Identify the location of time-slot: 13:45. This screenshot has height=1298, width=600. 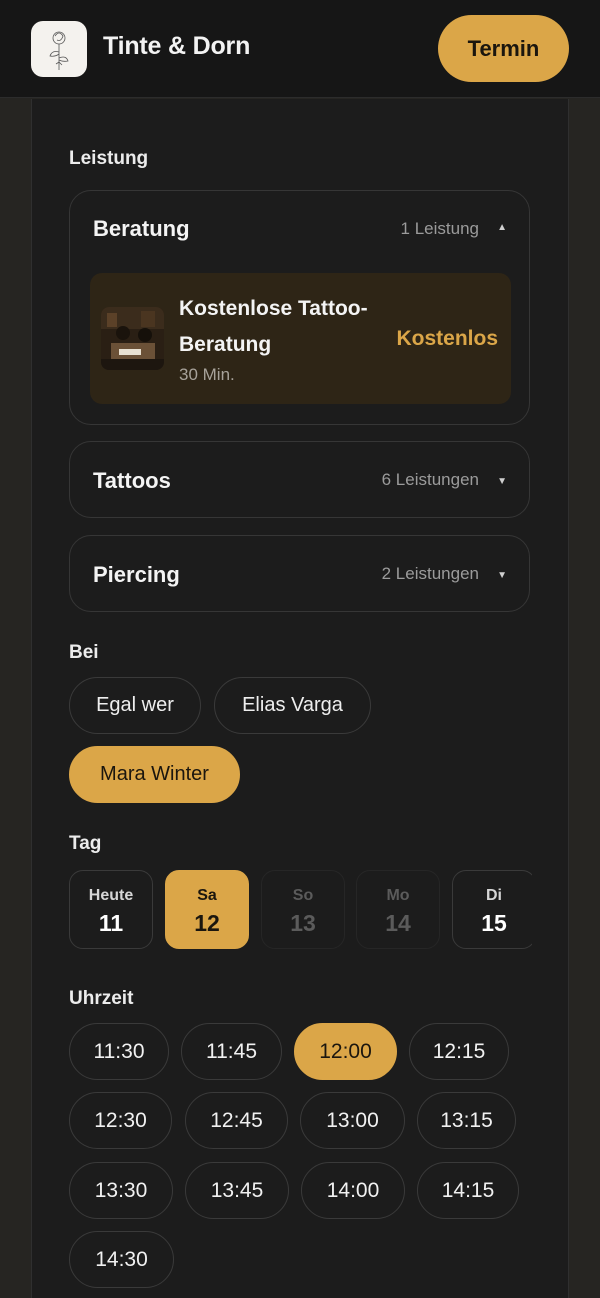
(237, 1190).